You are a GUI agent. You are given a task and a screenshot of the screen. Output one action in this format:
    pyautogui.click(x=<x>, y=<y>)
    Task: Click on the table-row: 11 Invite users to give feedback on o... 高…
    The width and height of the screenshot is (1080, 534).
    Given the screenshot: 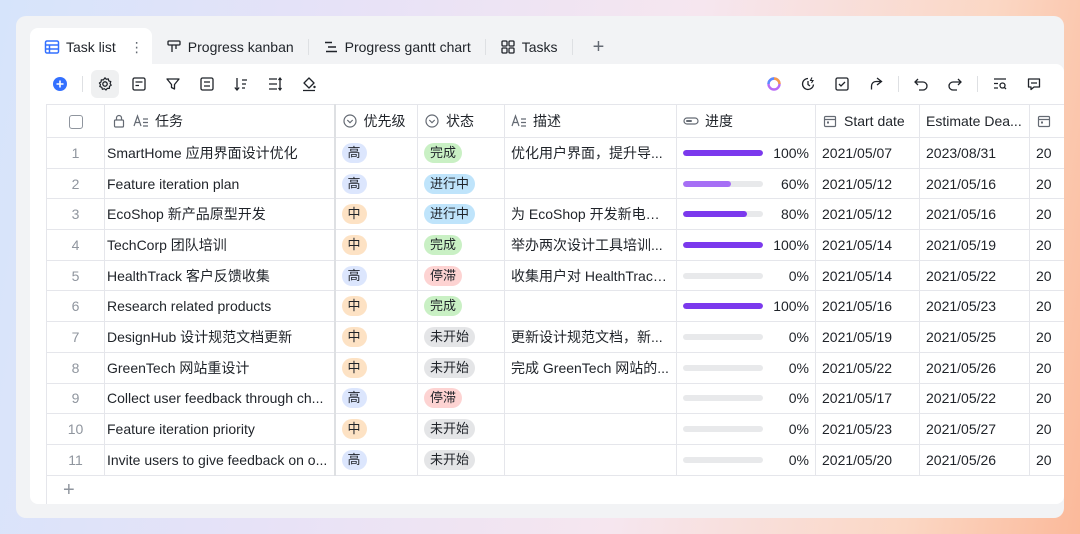 What is the action you would take?
    pyautogui.click(x=555, y=460)
    